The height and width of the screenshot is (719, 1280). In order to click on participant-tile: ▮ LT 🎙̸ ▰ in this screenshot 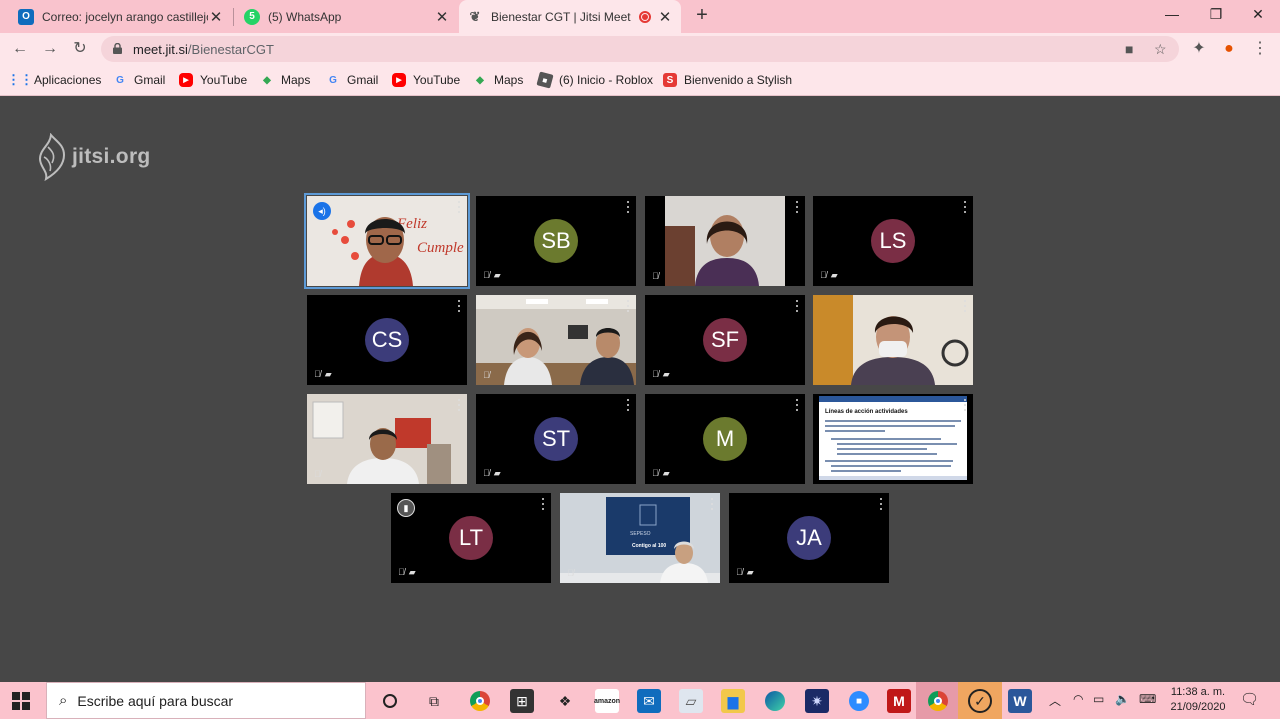, I will do `click(471, 538)`.